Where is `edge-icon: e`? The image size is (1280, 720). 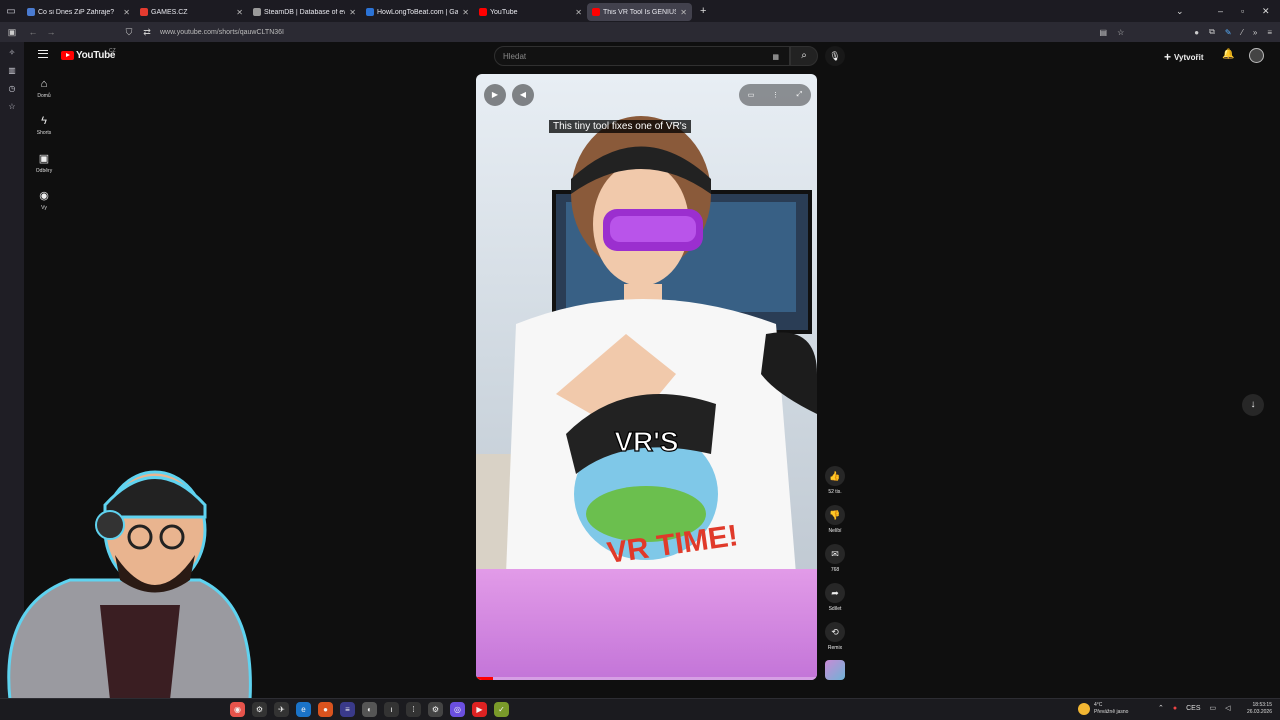 edge-icon: e is located at coordinates (303, 709).